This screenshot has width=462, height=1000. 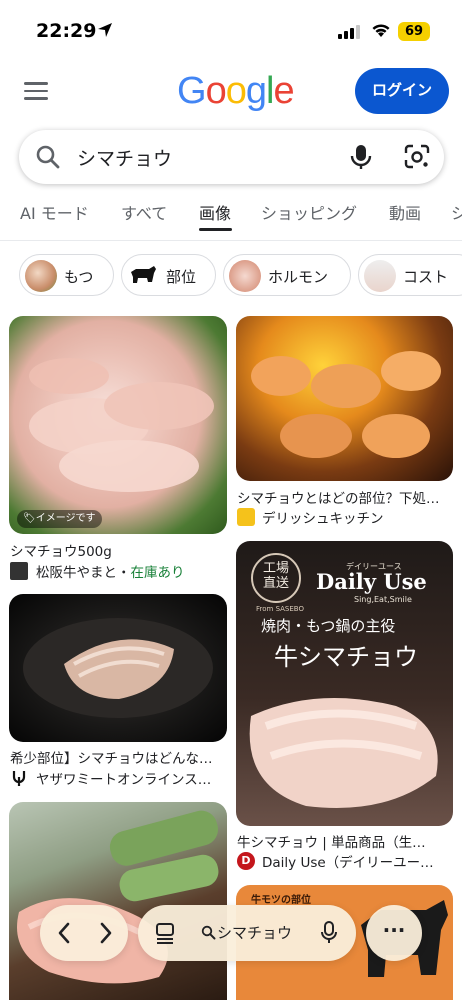 I want to click on favicon-fork-icon, so click(x=19, y=778).